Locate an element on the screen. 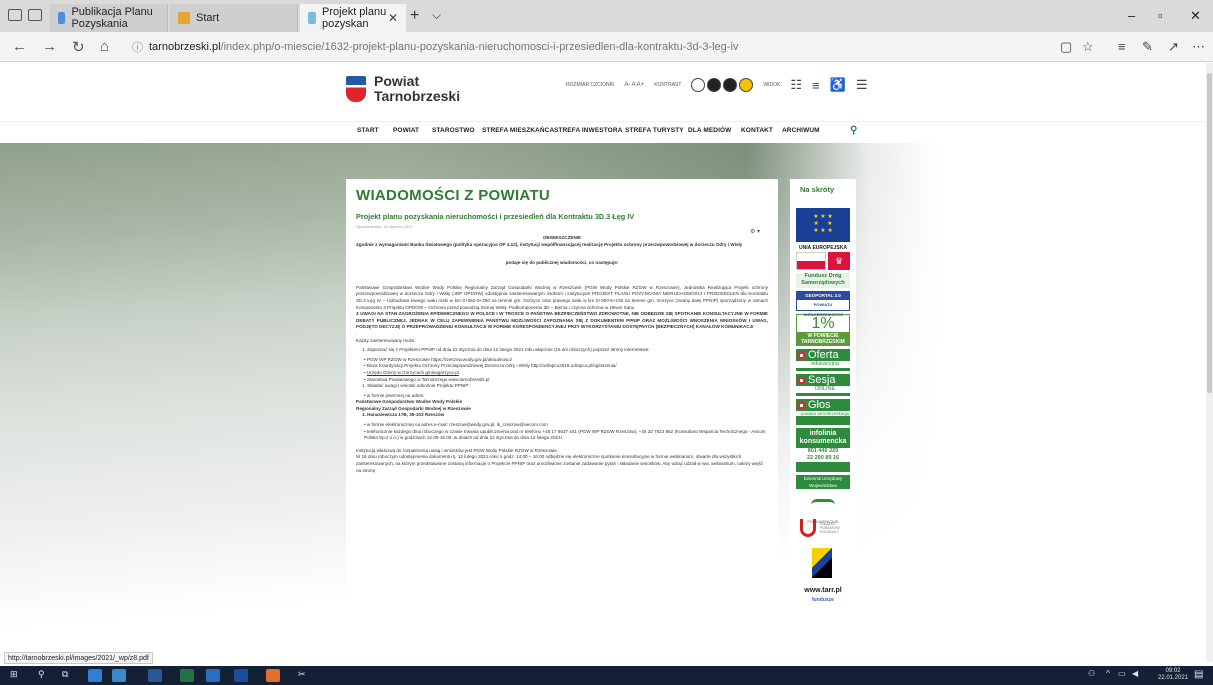 The image size is (1213, 685). nav-archiwum: ARCHIWUM is located at coordinates (801, 130).